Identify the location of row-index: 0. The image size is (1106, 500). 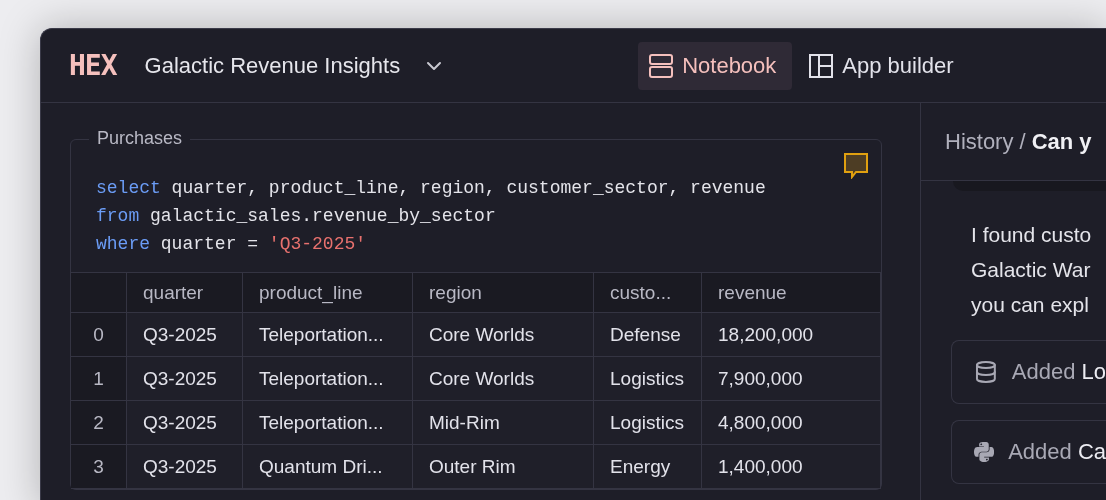
(99, 335).